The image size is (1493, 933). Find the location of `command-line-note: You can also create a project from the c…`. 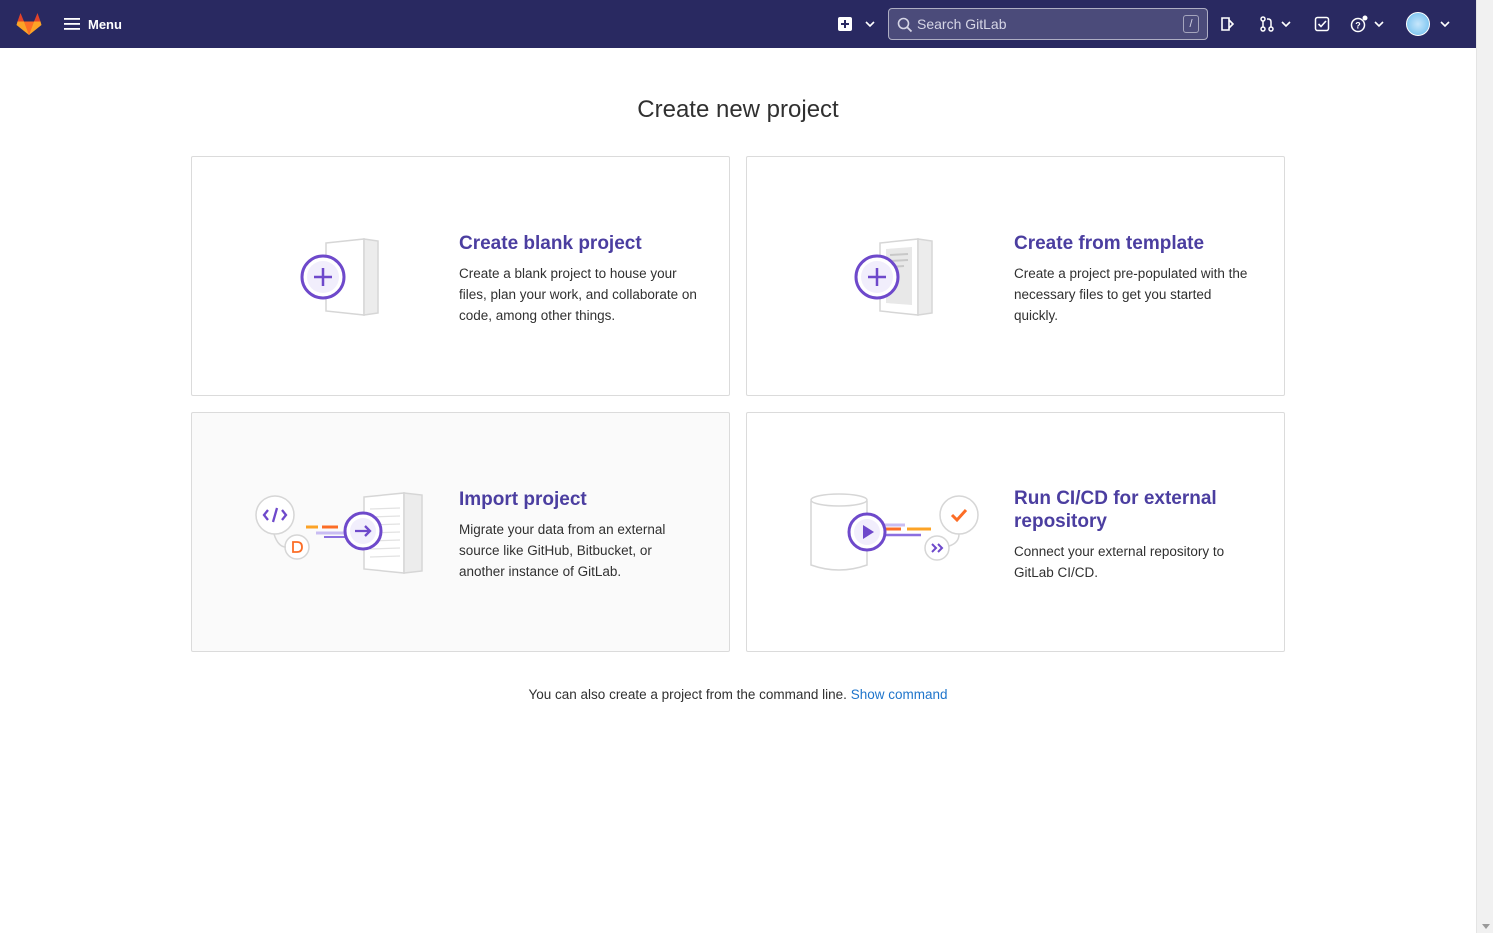

command-line-note: You can also create a project from the c… is located at coordinates (738, 694).